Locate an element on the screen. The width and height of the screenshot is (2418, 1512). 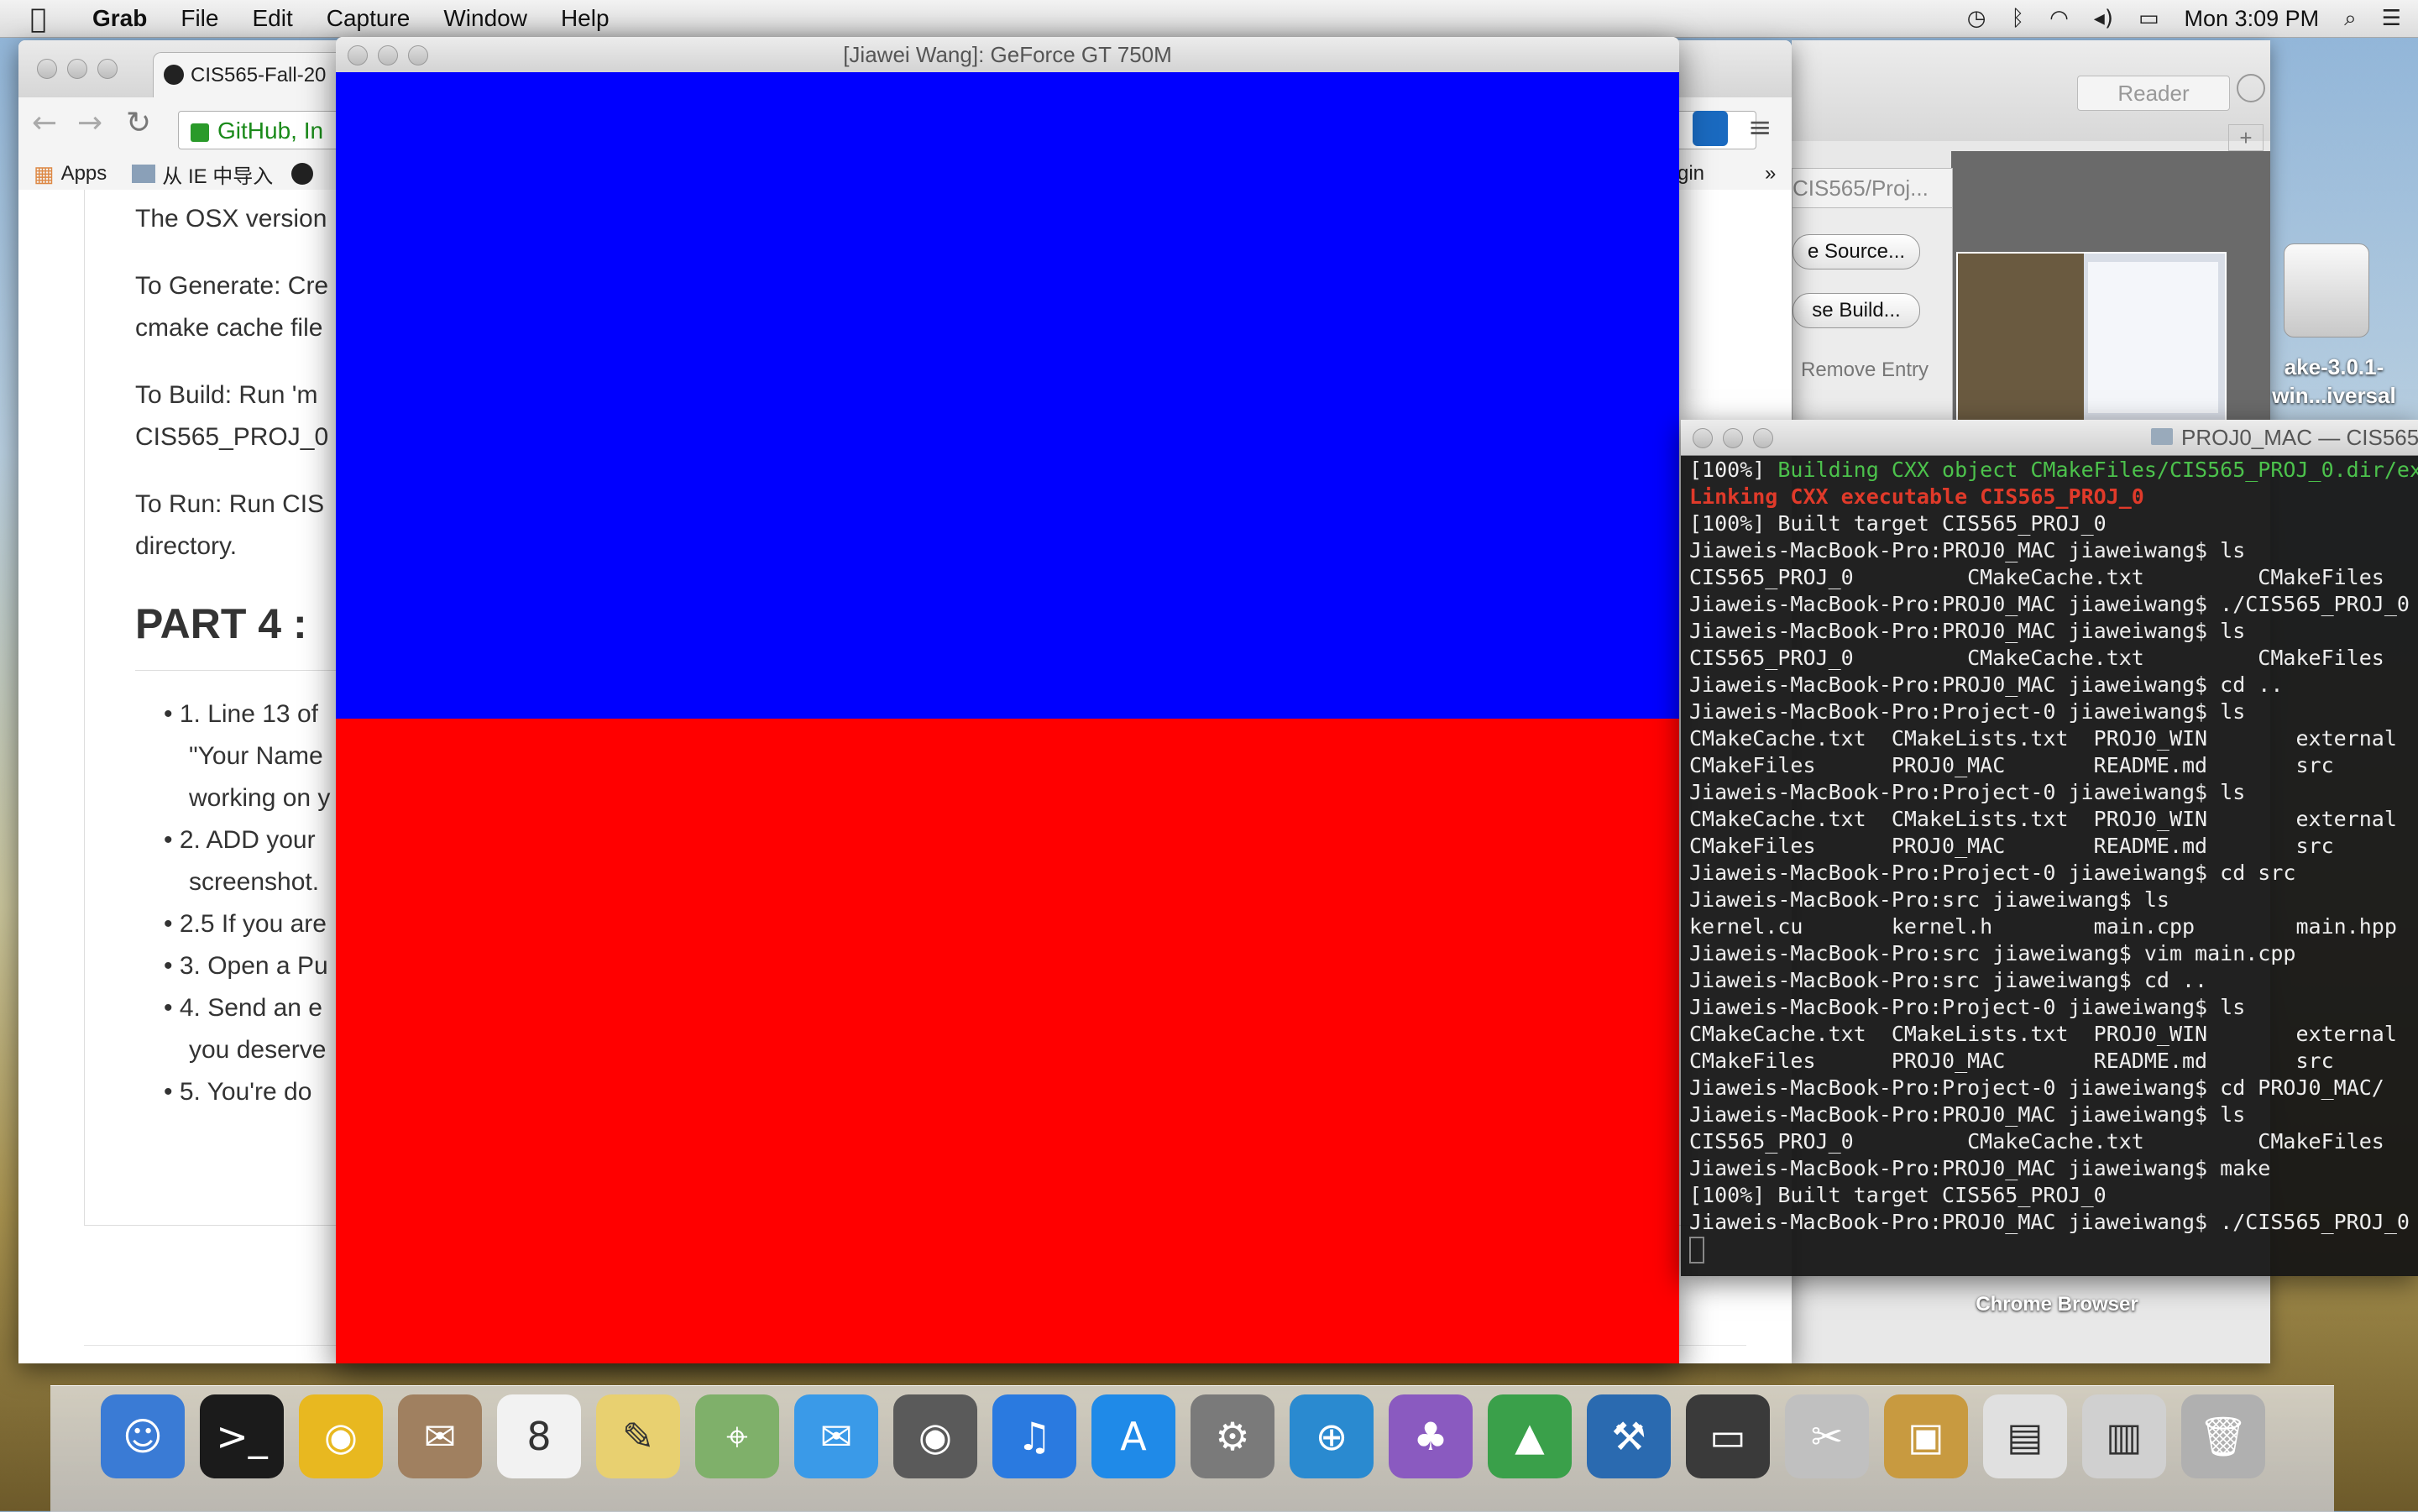
bookmarks-overflow-icon: » is located at coordinates (1770, 174).